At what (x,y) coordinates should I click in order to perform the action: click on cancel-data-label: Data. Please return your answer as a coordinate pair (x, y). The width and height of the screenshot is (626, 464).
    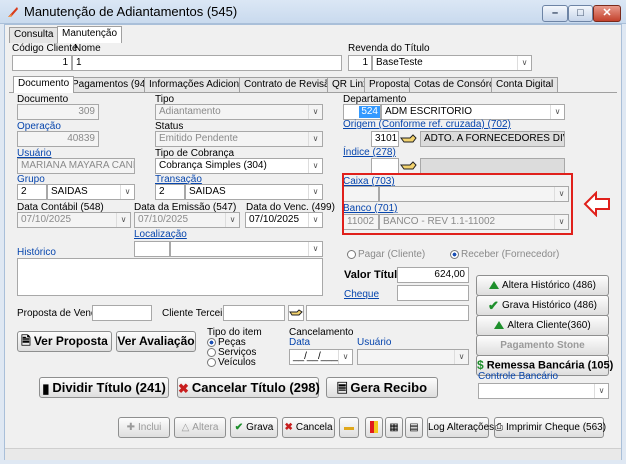
    Looking at the image, I should click on (300, 342).